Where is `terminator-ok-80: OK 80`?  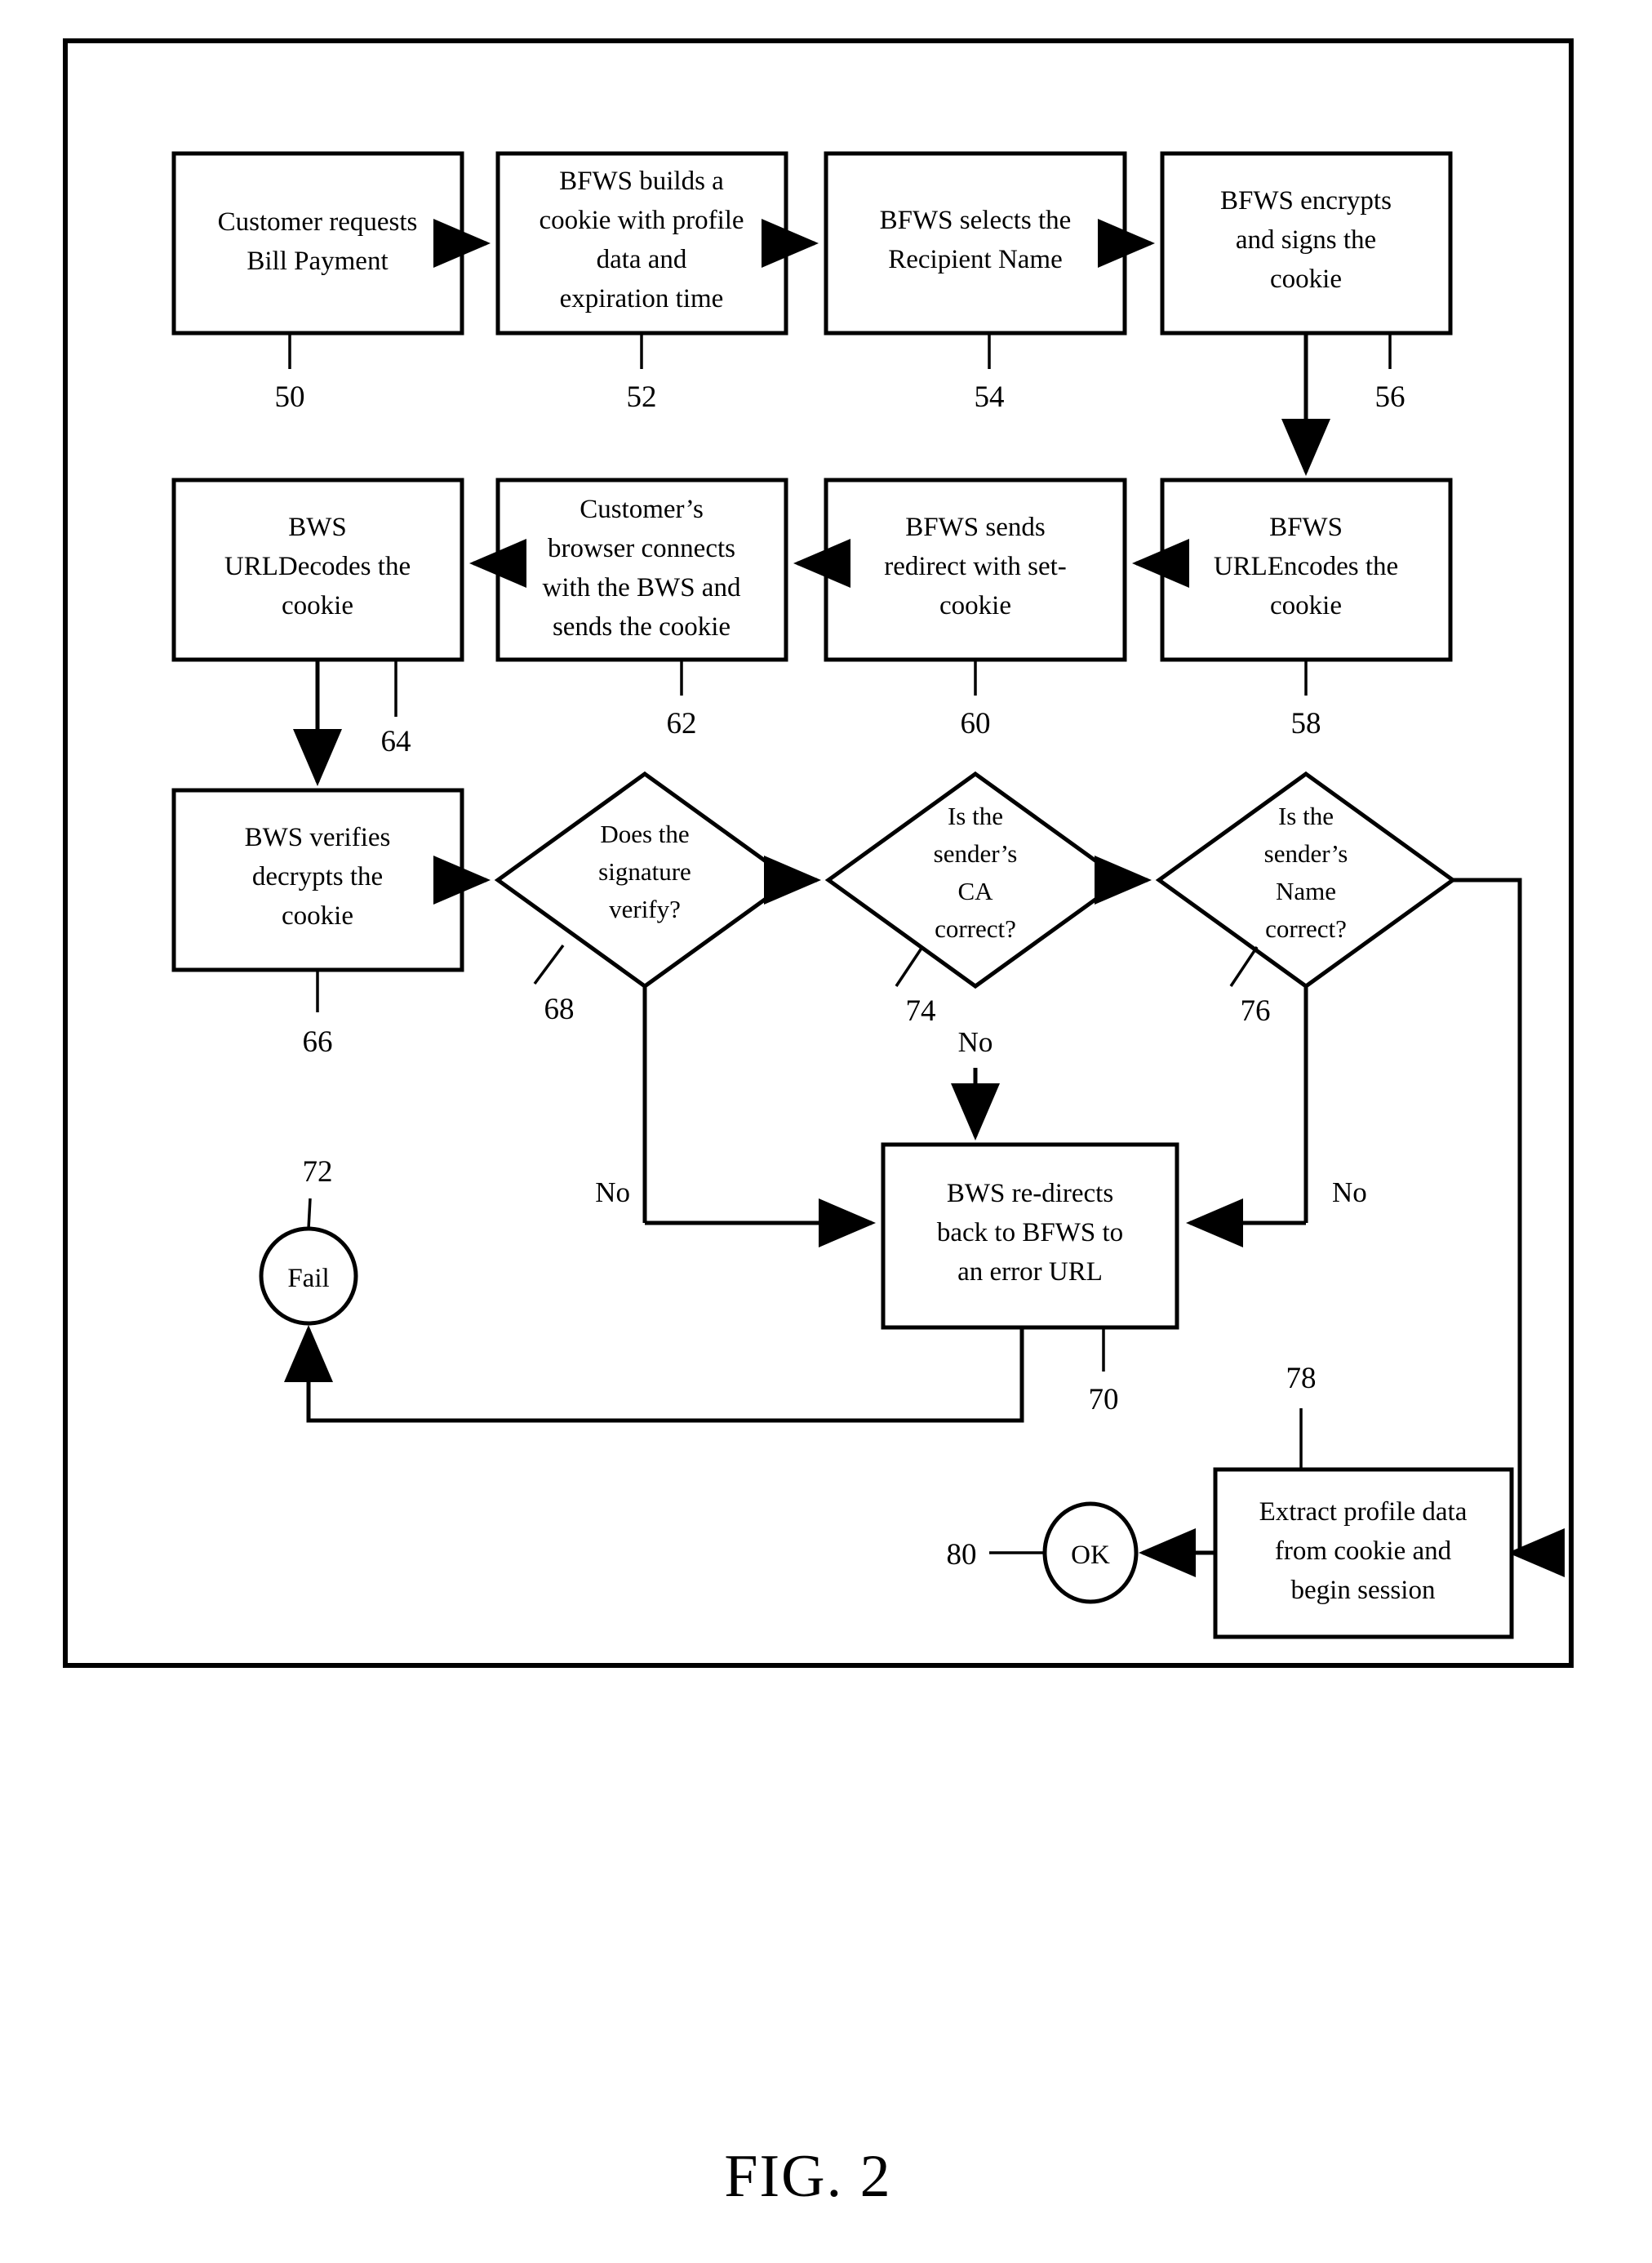 terminator-ok-80: OK 80 is located at coordinates (1043, 1552).